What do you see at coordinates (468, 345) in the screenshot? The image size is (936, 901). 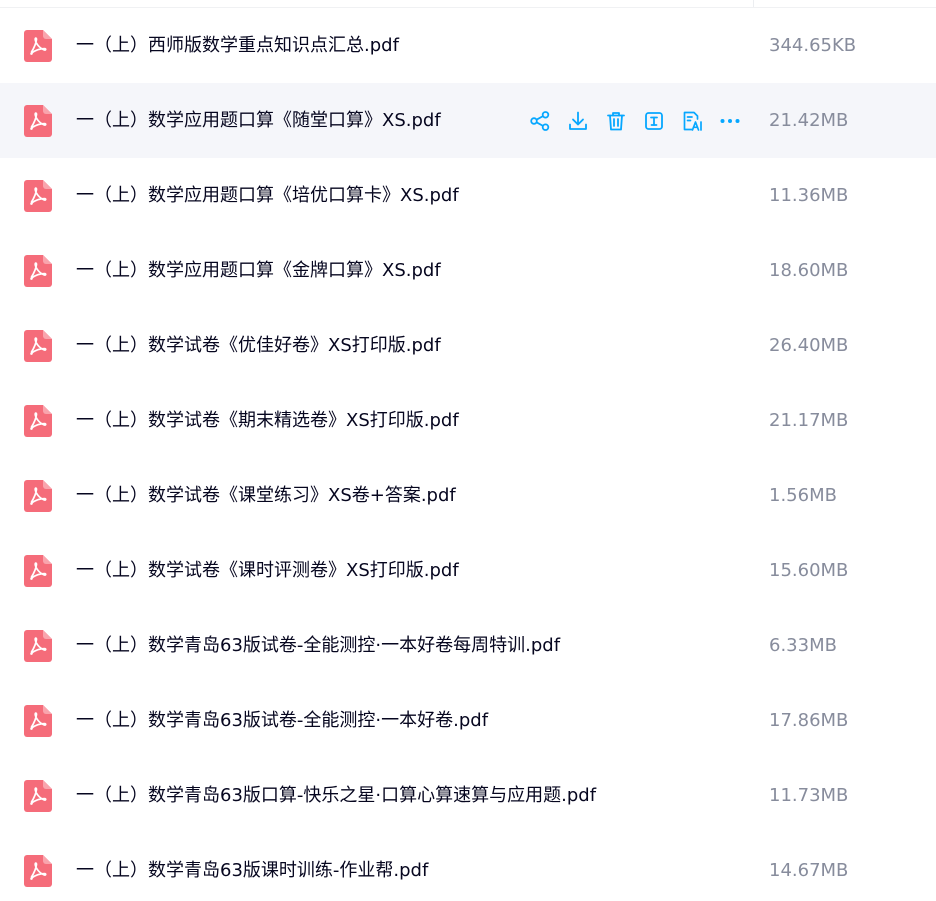 I see `file-row: 一（上）数学试卷《优佳好卷》XS打印版.pdf 26.40MB` at bounding box center [468, 345].